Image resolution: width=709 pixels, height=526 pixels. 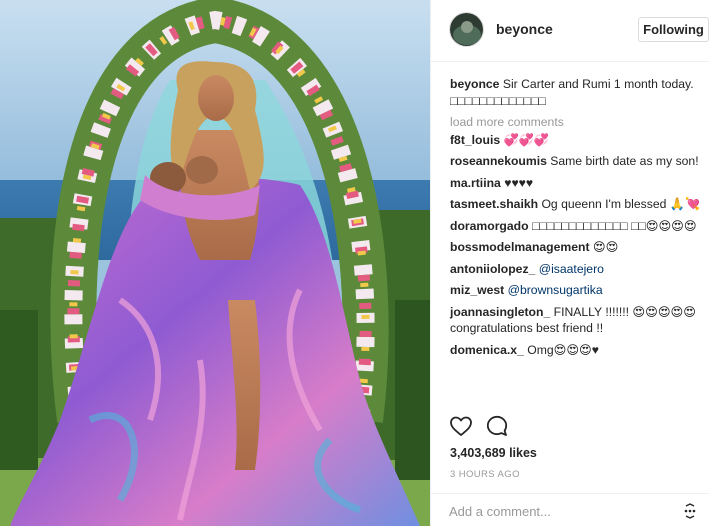 I want to click on comment-text: Same birth date as my son!, so click(x=624, y=161).